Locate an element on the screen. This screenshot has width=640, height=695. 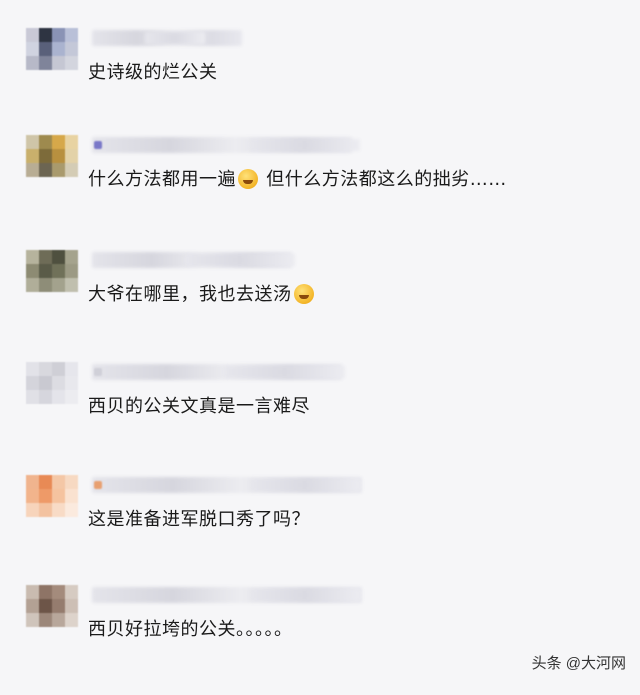
crying-laughing-face-icon is located at coordinates (248, 179).